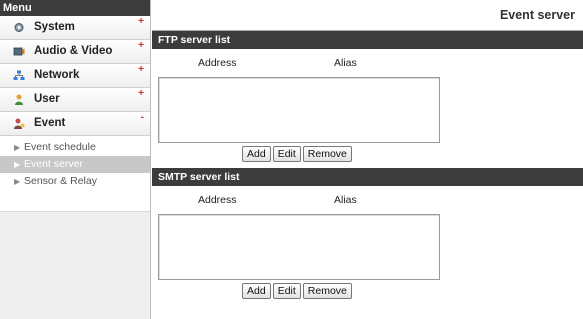  I want to click on sidebar-item-audio-video: Audio & Video +, so click(75, 52).